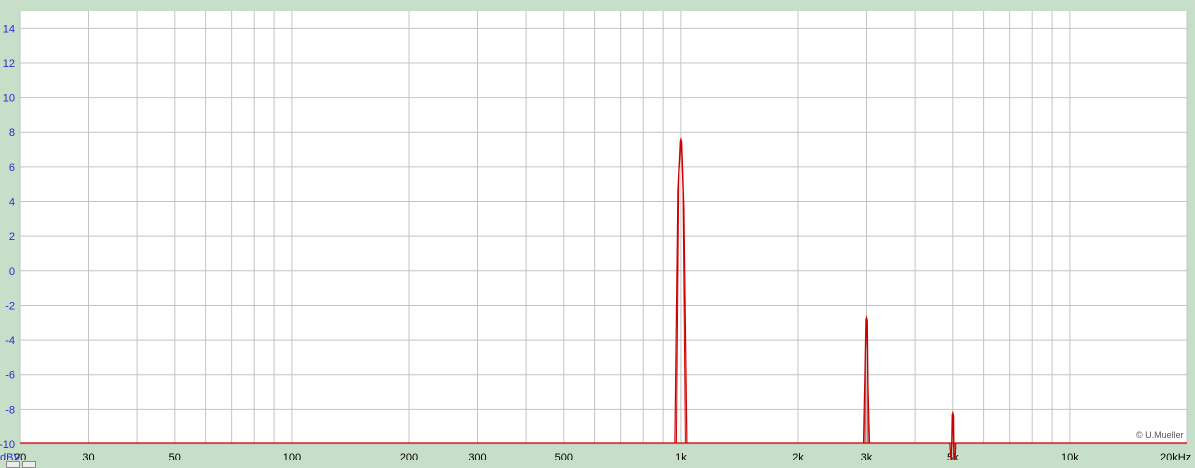 The height and width of the screenshot is (468, 1195). Describe the element at coordinates (13, 464) in the screenshot. I see `scroll-left-button` at that location.